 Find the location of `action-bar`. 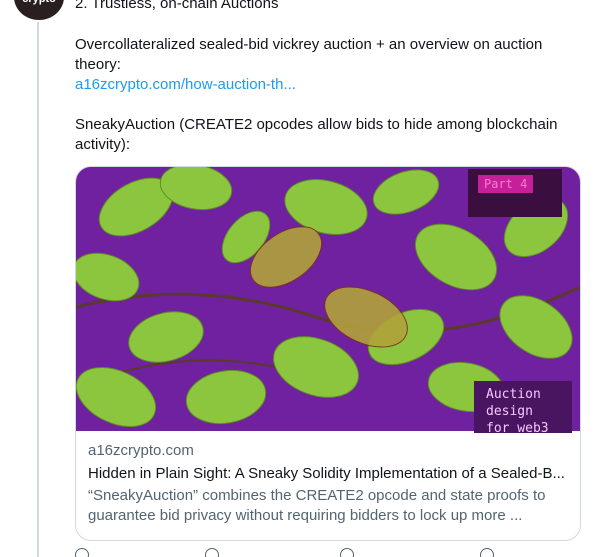

action-bar is located at coordinates (325, 552).